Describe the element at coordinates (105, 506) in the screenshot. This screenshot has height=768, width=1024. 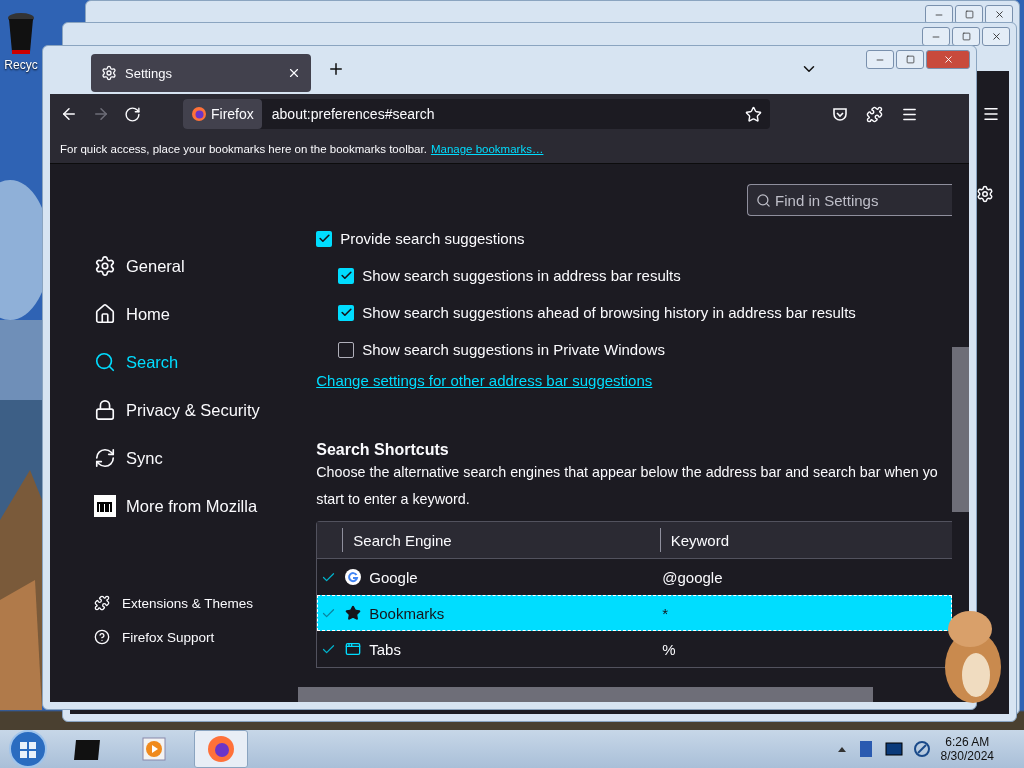
I see `mozilla-icon` at that location.